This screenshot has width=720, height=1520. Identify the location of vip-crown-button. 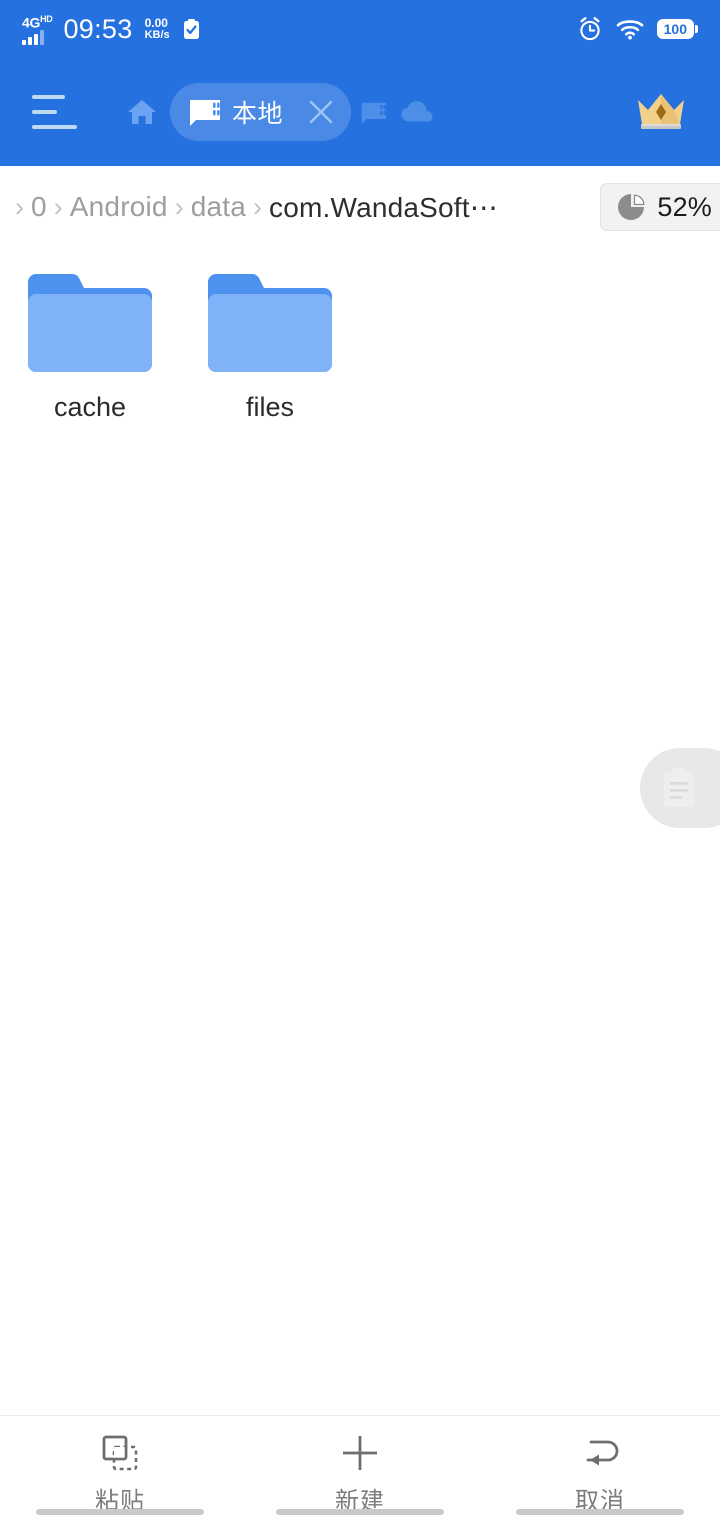
(661, 112).